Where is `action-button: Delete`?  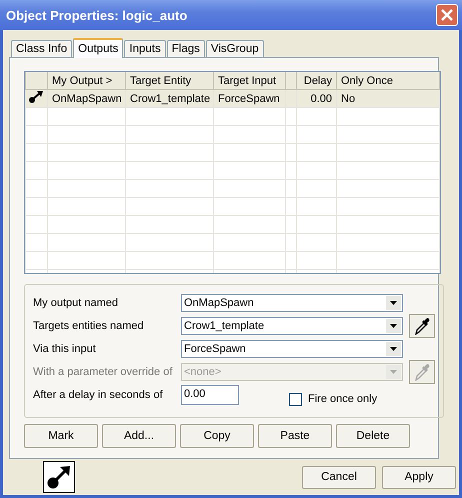
action-button: Delete is located at coordinates (373, 436).